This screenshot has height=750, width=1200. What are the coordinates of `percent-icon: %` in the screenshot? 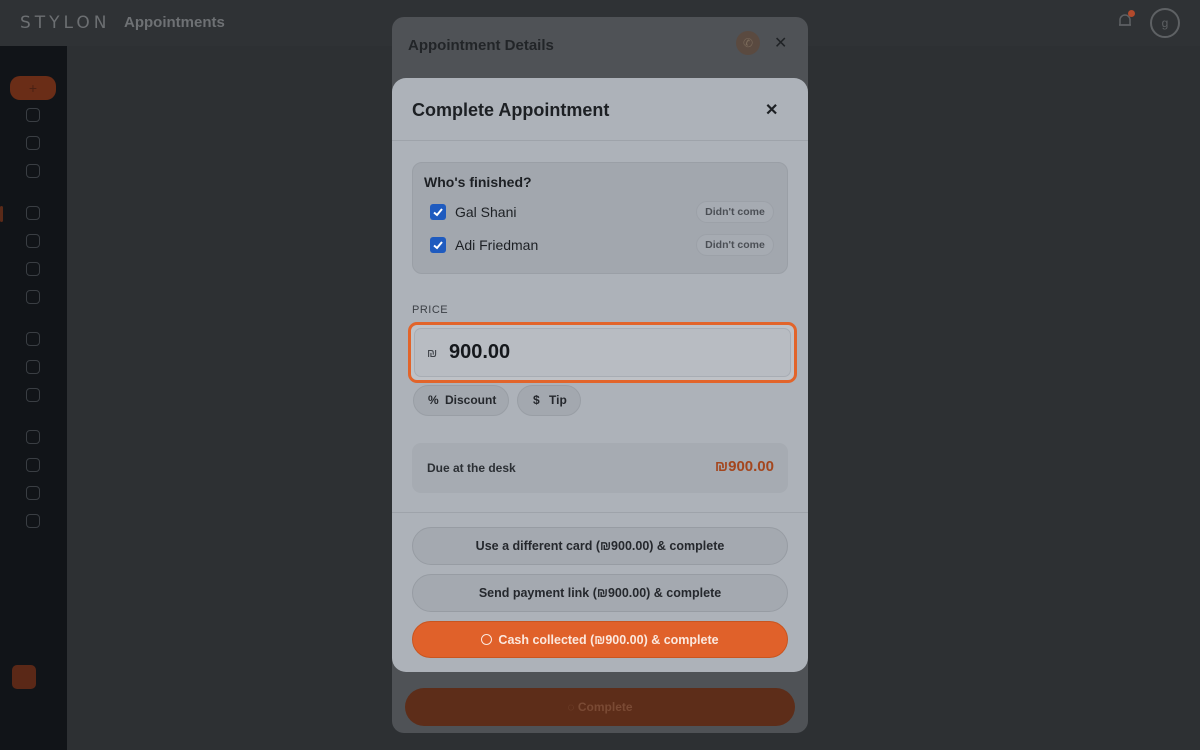 It's located at (433, 400).